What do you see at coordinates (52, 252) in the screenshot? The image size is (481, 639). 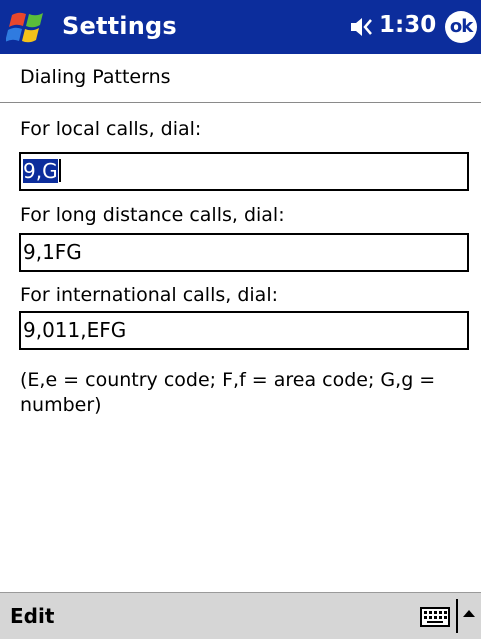 I see `long-distance-value: 9,1FG` at bounding box center [52, 252].